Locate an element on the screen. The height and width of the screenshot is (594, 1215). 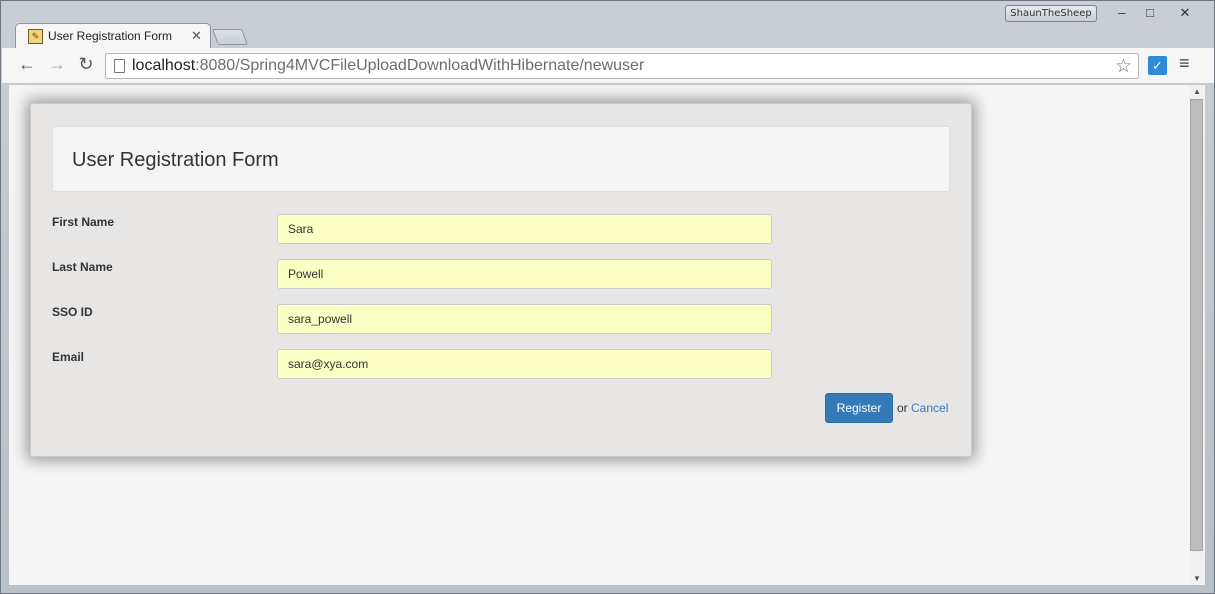
forward-arrow-icon: → is located at coordinates (57, 64).